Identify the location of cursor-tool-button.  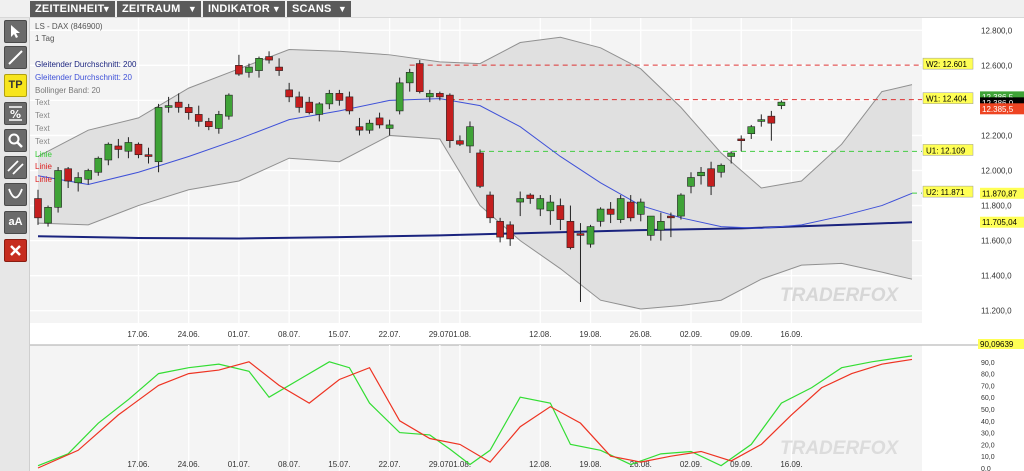
(15, 31).